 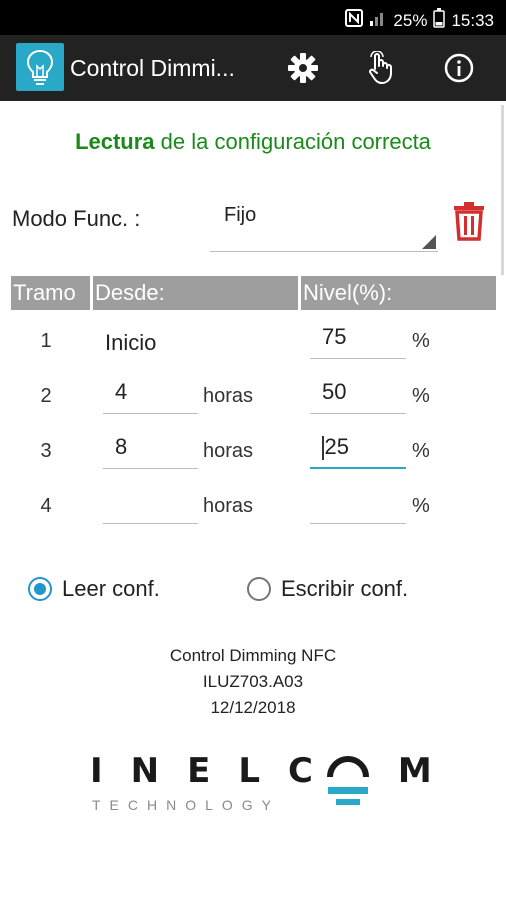 What do you see at coordinates (421, 341) in the screenshot?
I see `row-1-nivel-unit: %` at bounding box center [421, 341].